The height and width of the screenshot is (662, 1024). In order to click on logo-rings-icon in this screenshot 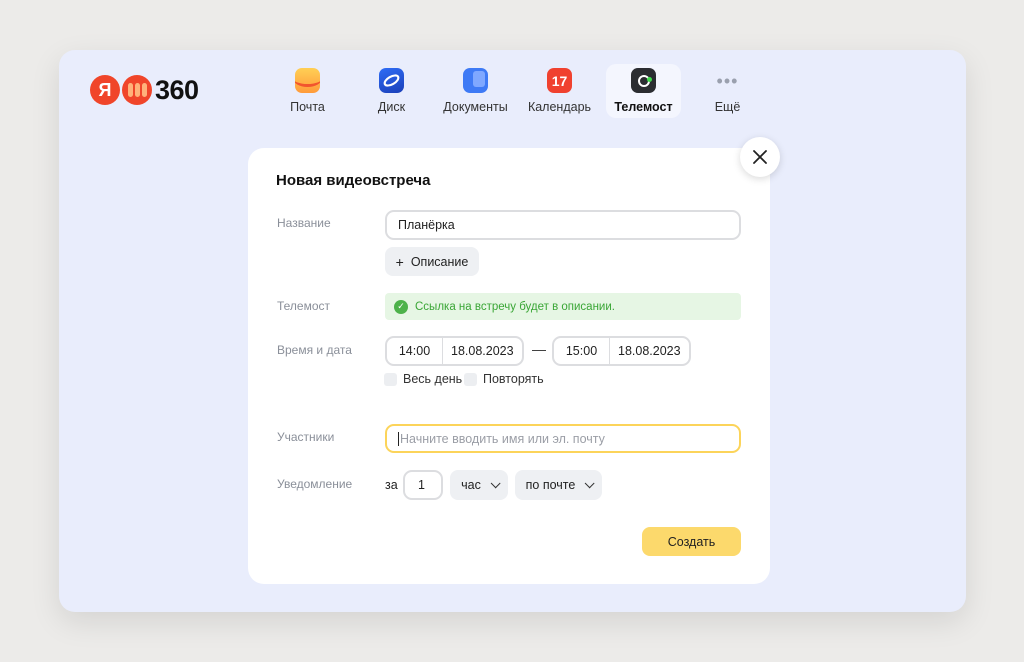, I will do `click(137, 90)`.